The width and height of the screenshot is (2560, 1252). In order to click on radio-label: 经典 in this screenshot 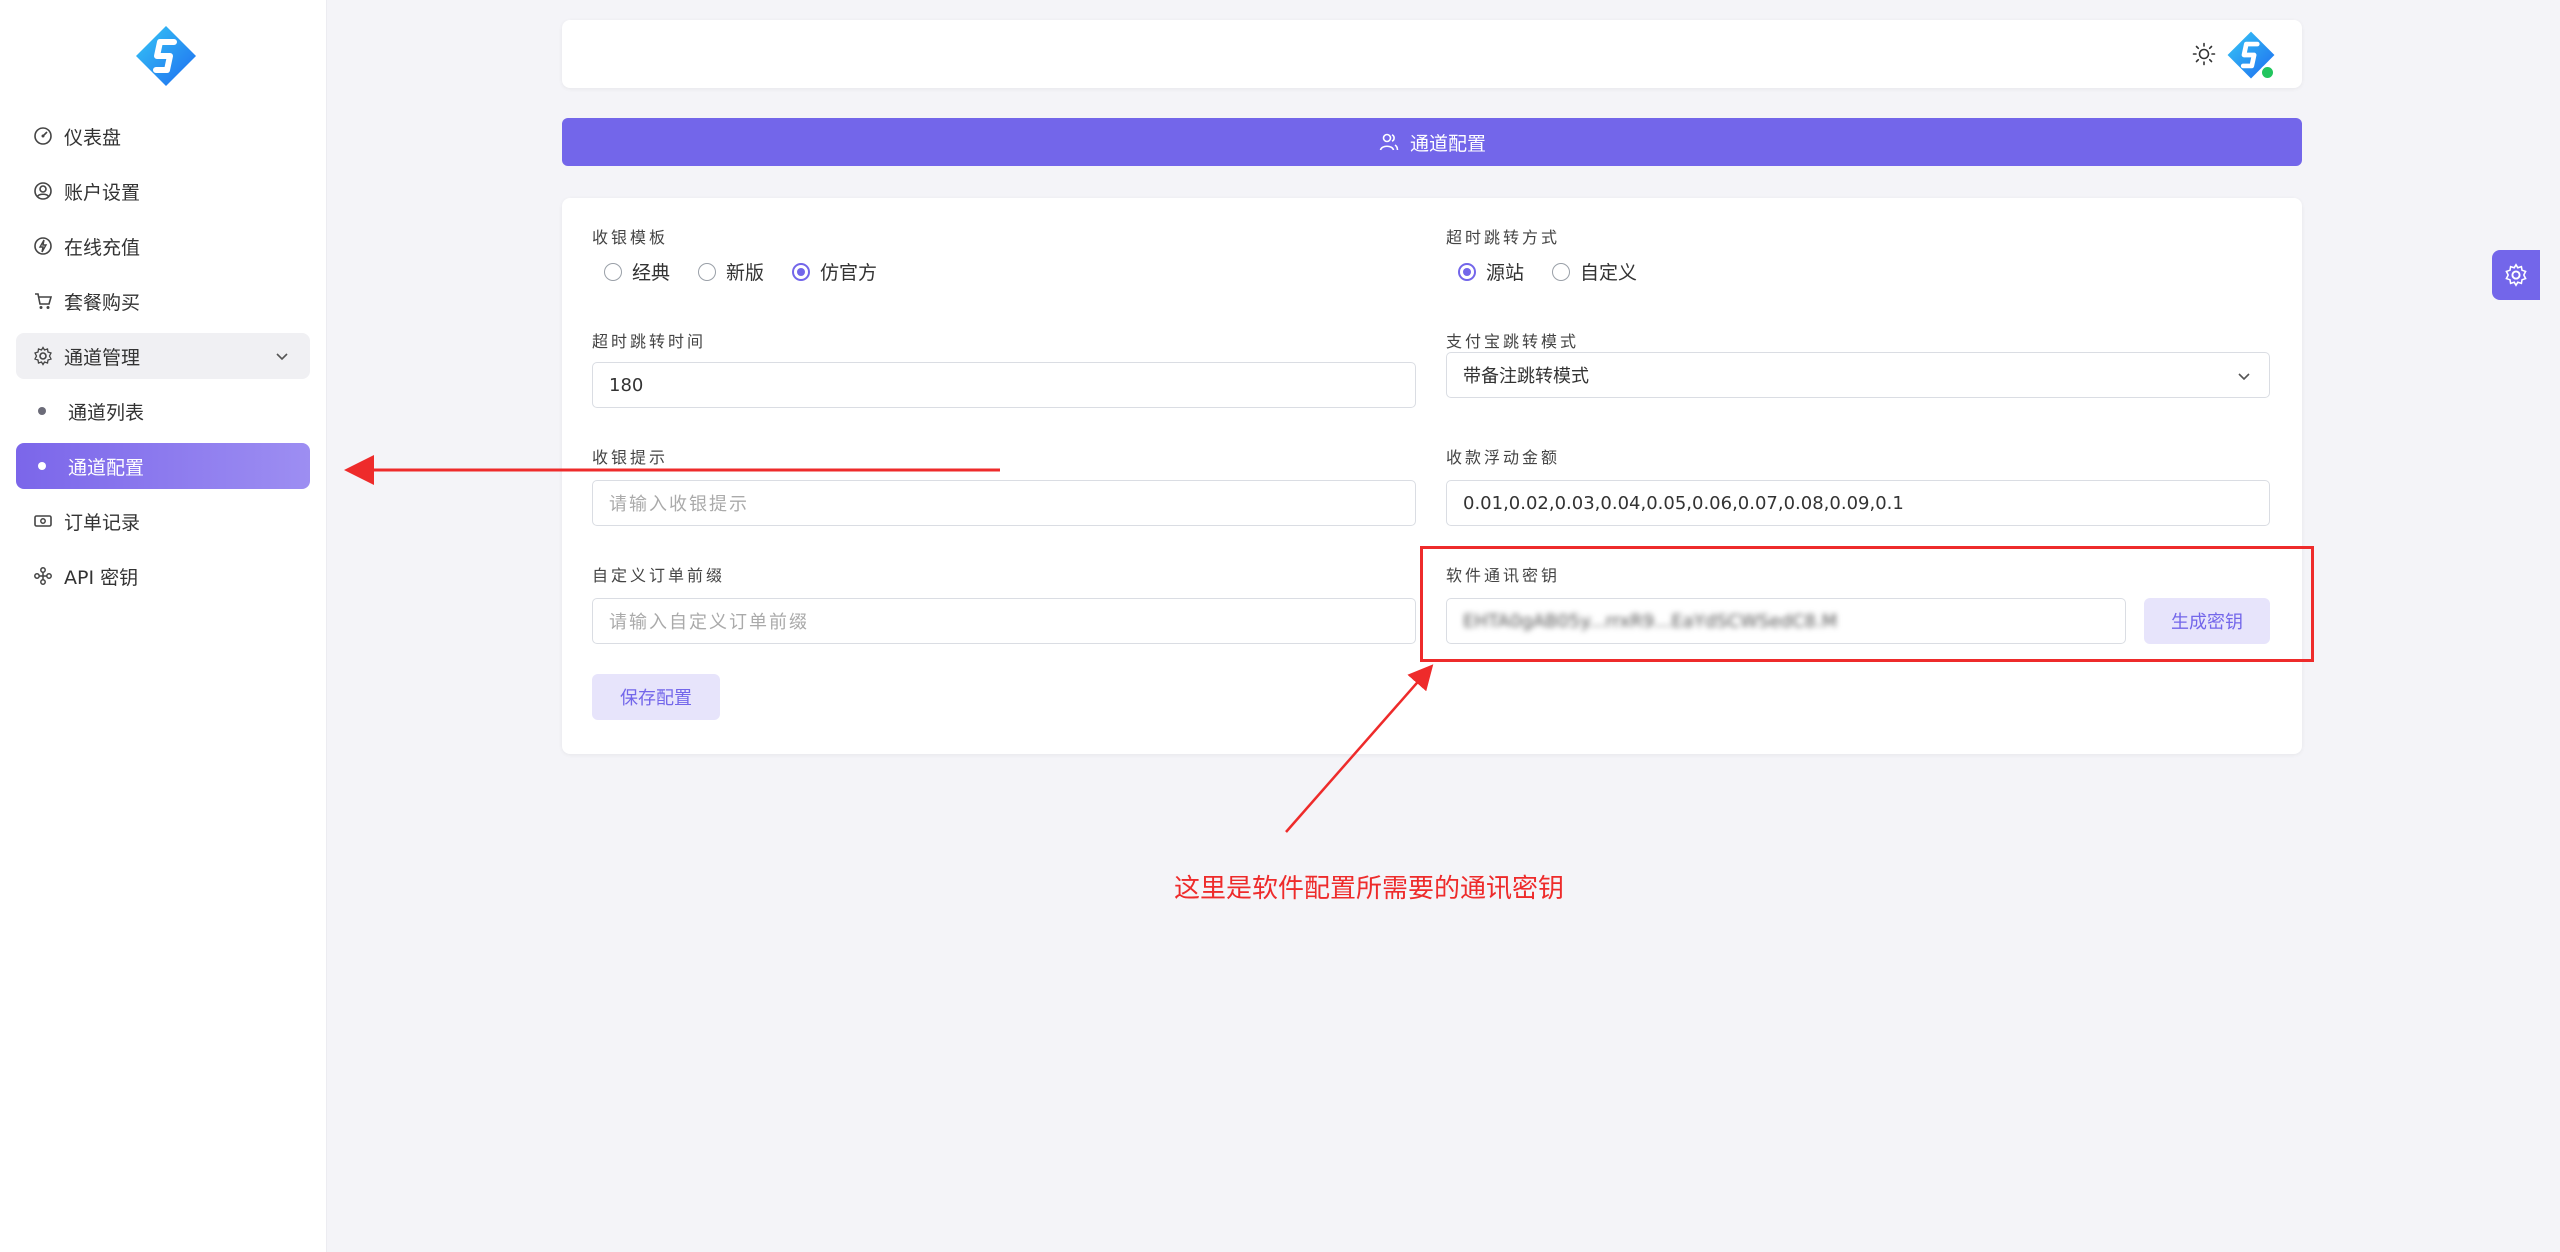, I will do `click(651, 273)`.